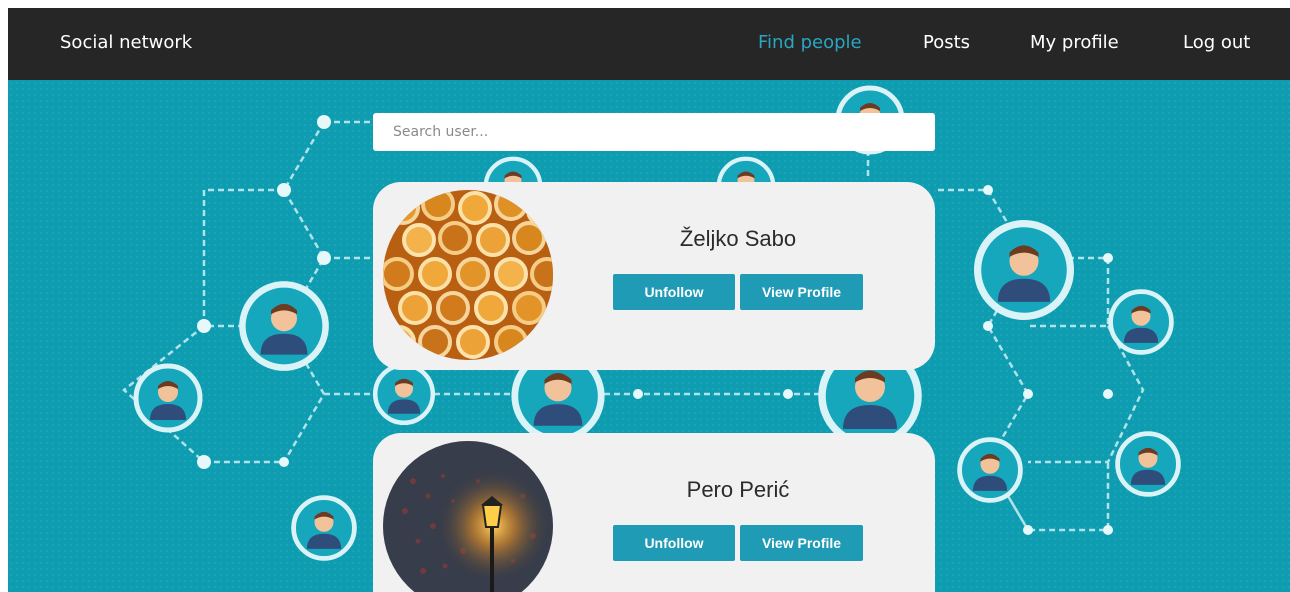  Describe the element at coordinates (946, 42) in the screenshot. I see `nav-link-posts: Posts` at that location.